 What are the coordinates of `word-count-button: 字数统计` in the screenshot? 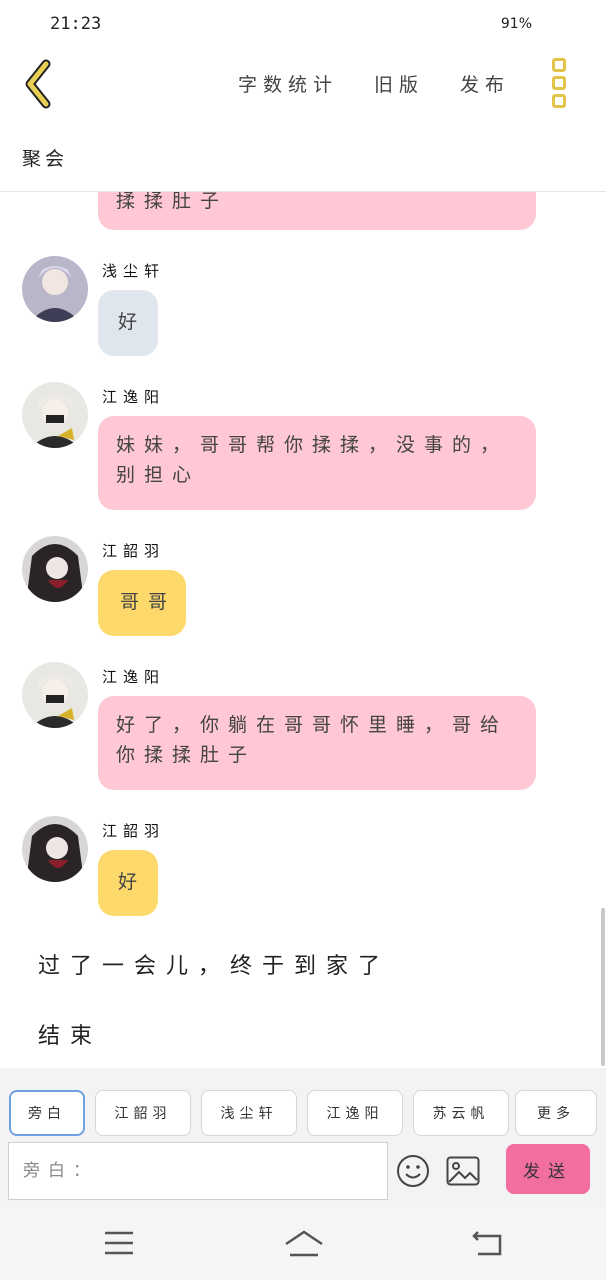 It's located at (288, 83).